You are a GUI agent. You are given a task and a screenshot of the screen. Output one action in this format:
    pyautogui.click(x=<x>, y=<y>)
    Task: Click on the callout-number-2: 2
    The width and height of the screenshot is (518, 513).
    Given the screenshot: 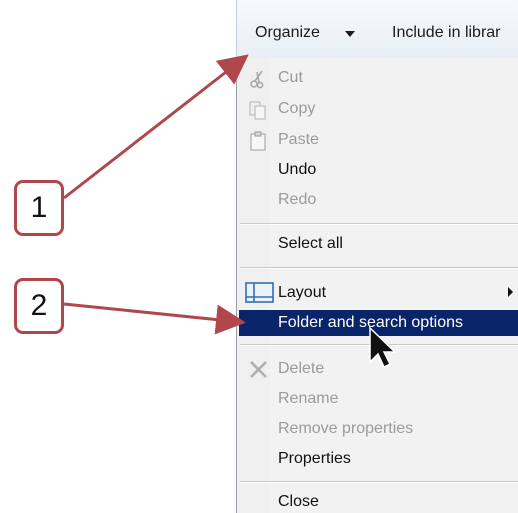 What is the action you would take?
    pyautogui.click(x=39, y=305)
    